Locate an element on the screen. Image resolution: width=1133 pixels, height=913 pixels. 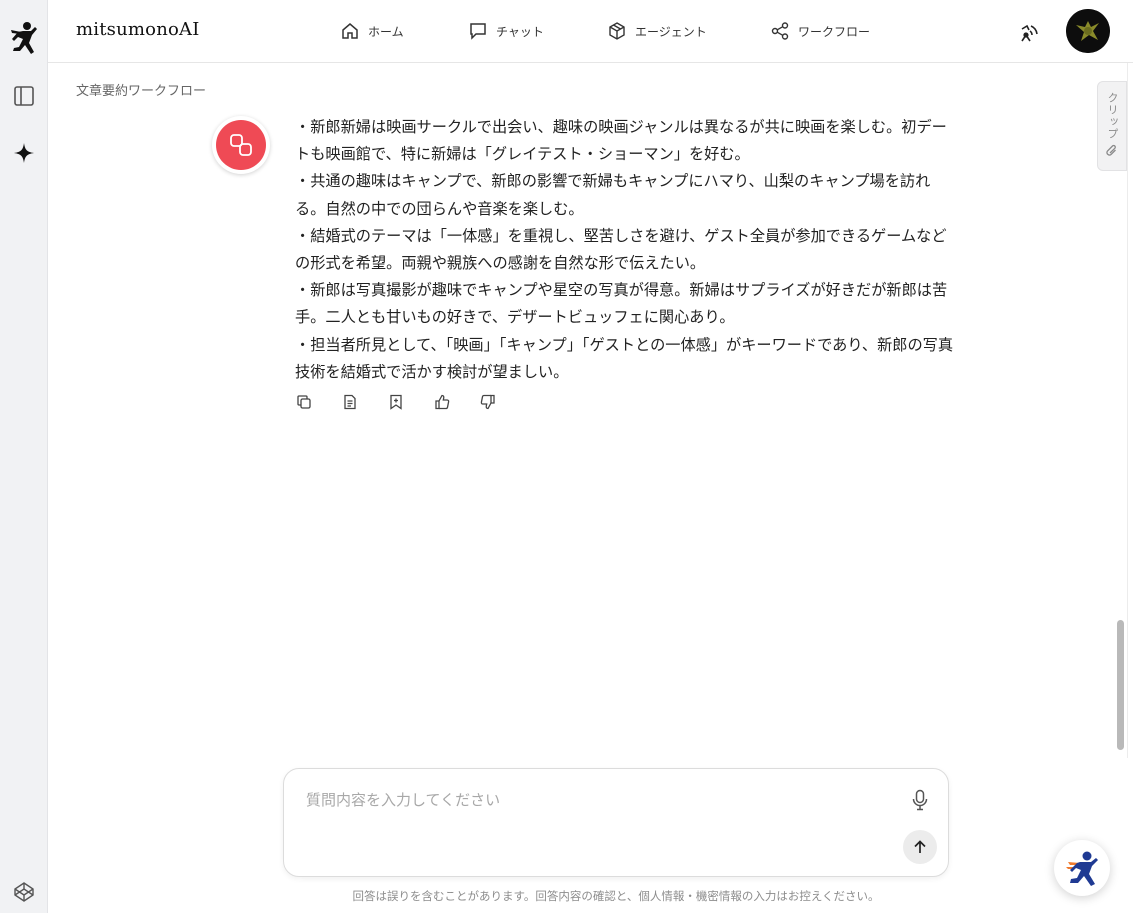
arrow-up-icon is located at coordinates (920, 846).